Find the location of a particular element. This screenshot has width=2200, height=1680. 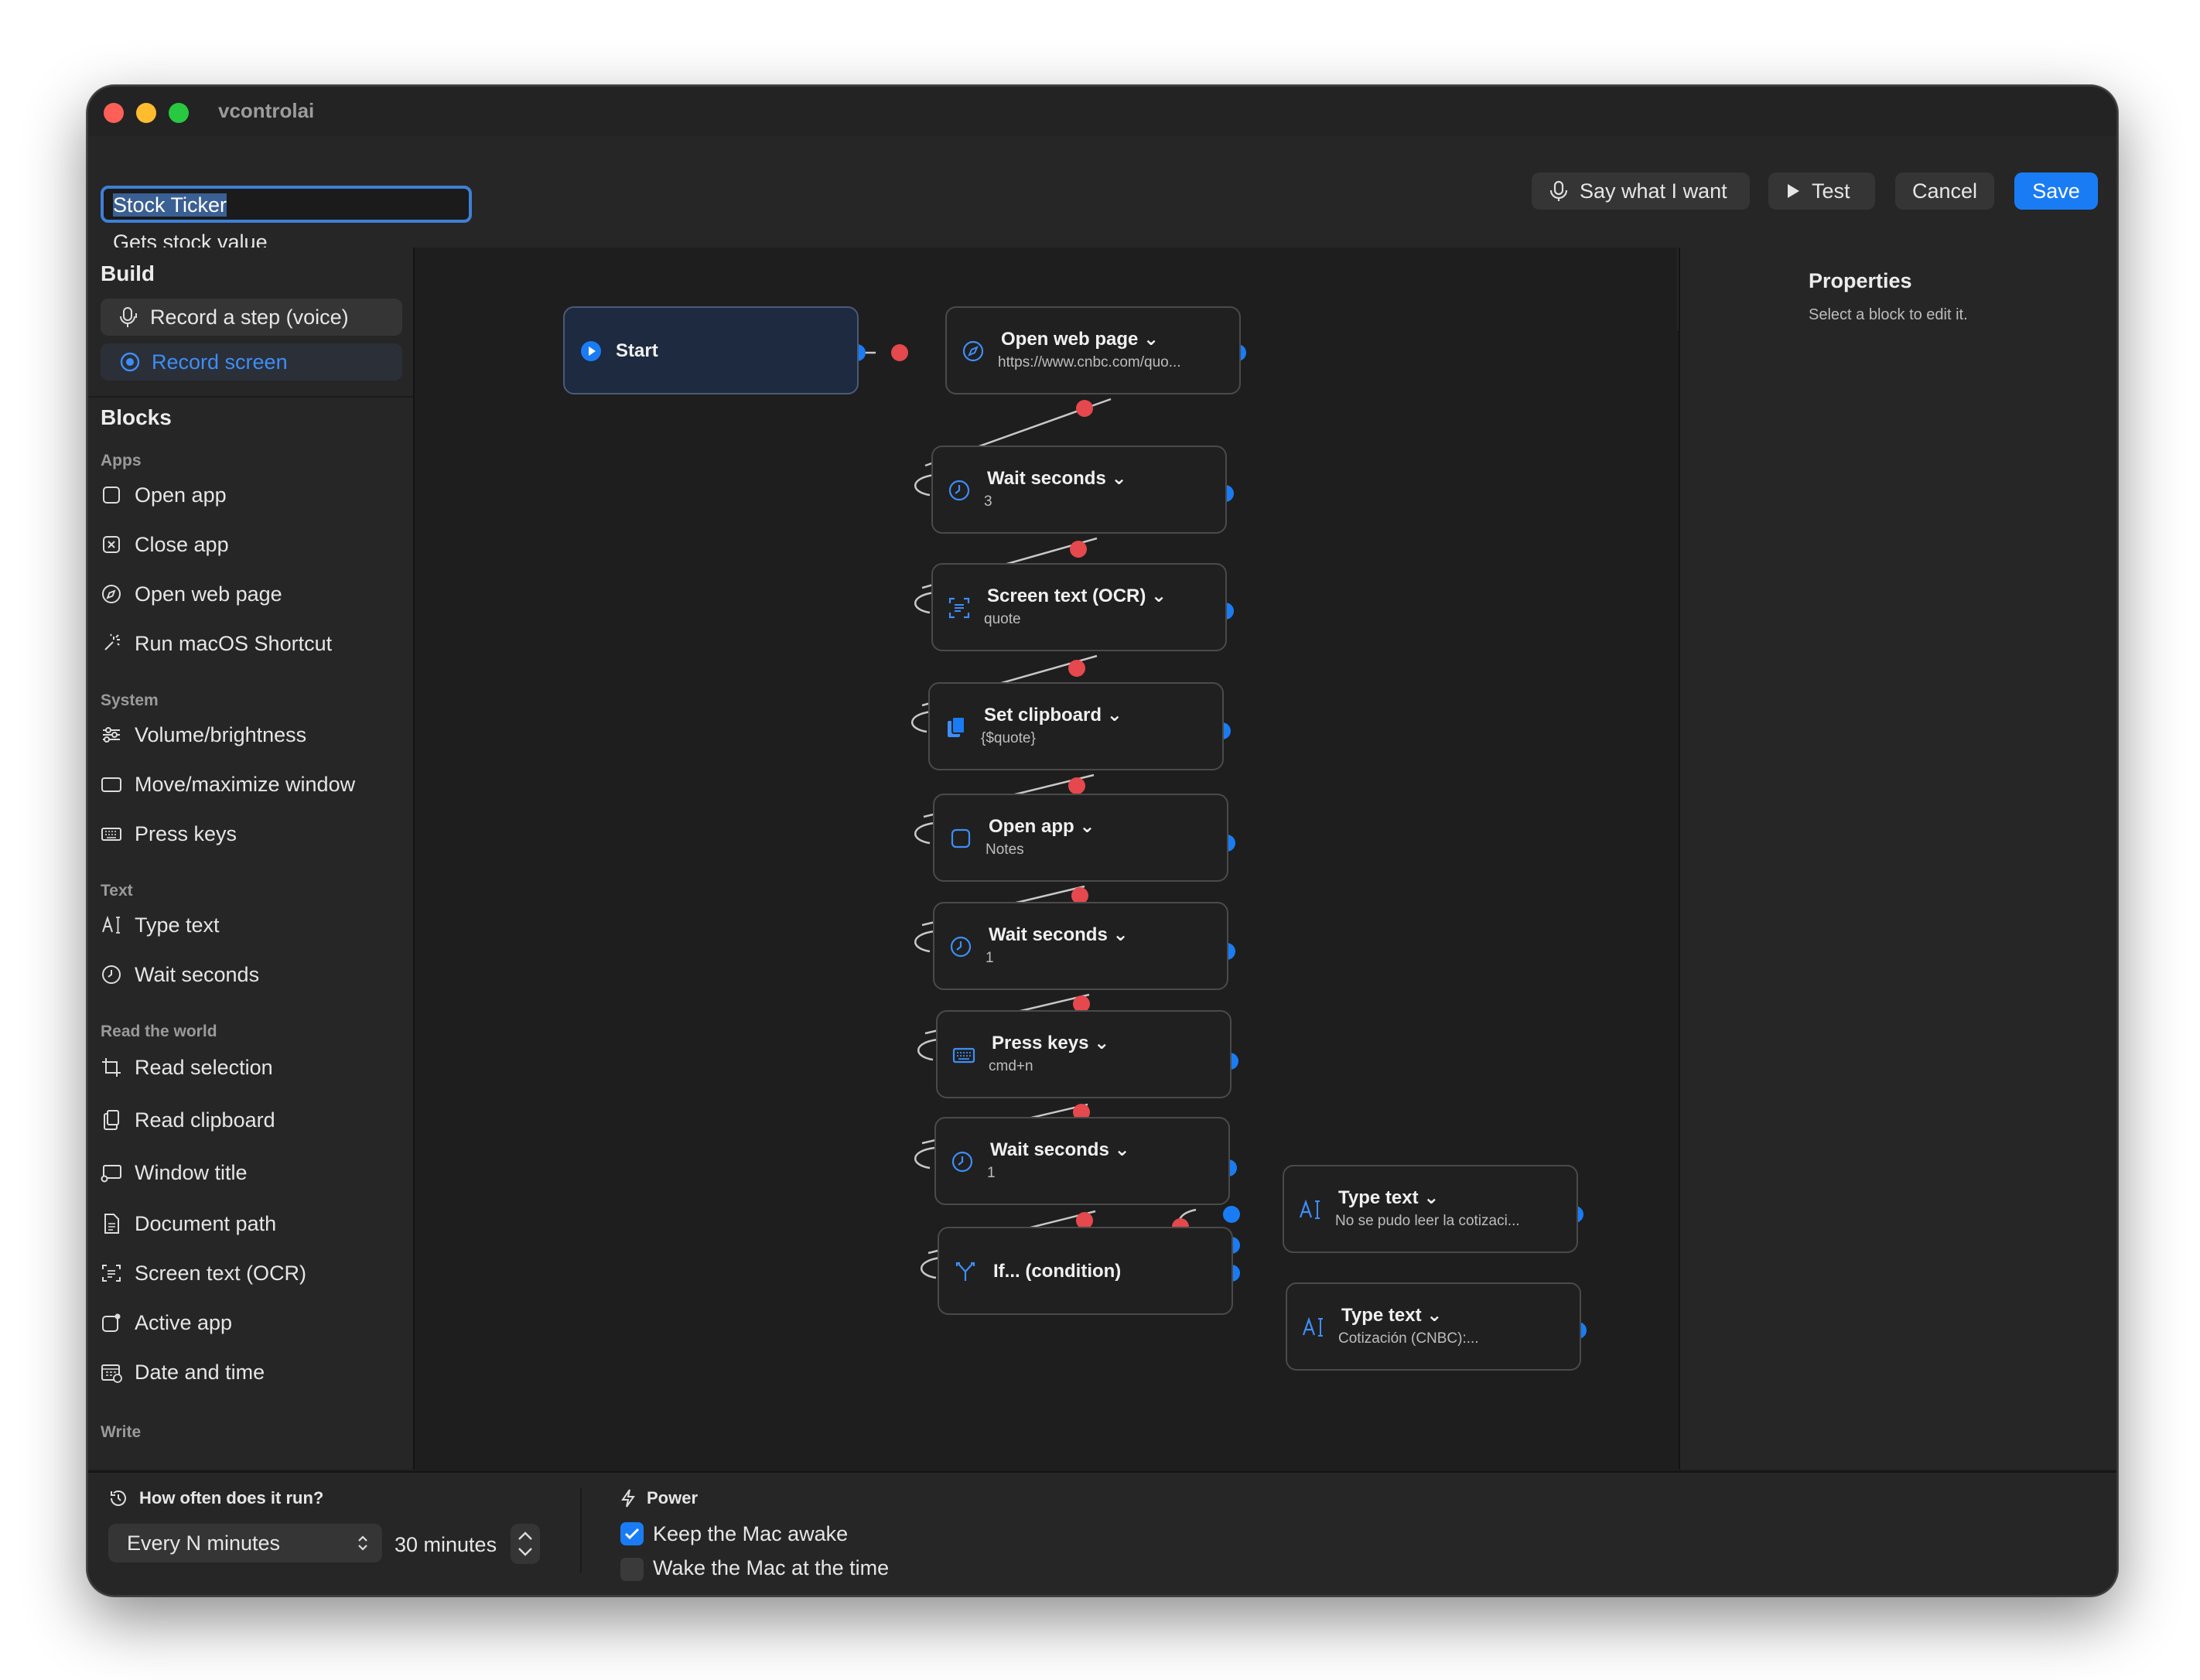

block-date-and-time: Date and time is located at coordinates (183, 1373).